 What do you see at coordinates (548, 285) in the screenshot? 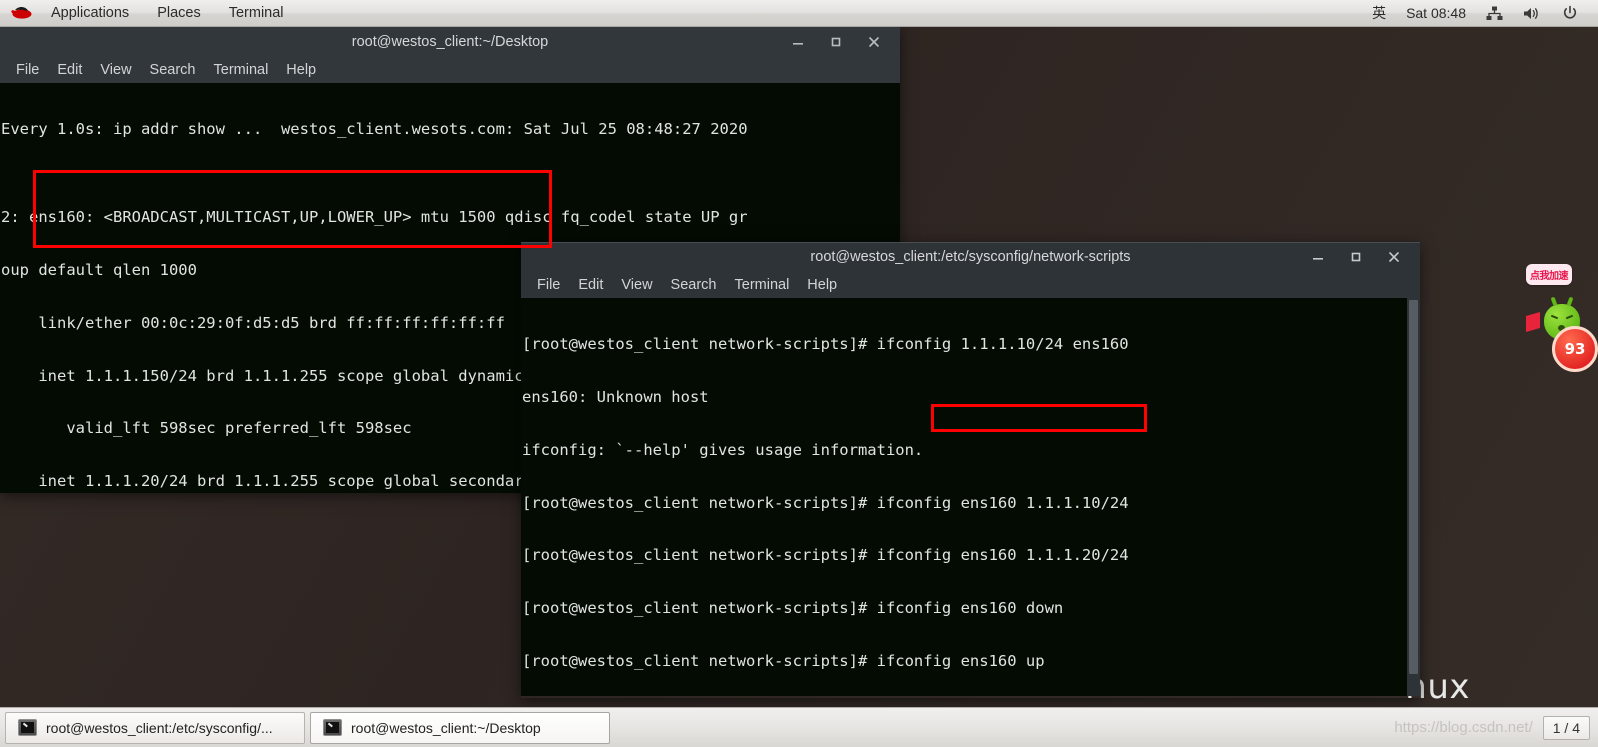
I see `window2-menu-file: File` at bounding box center [548, 285].